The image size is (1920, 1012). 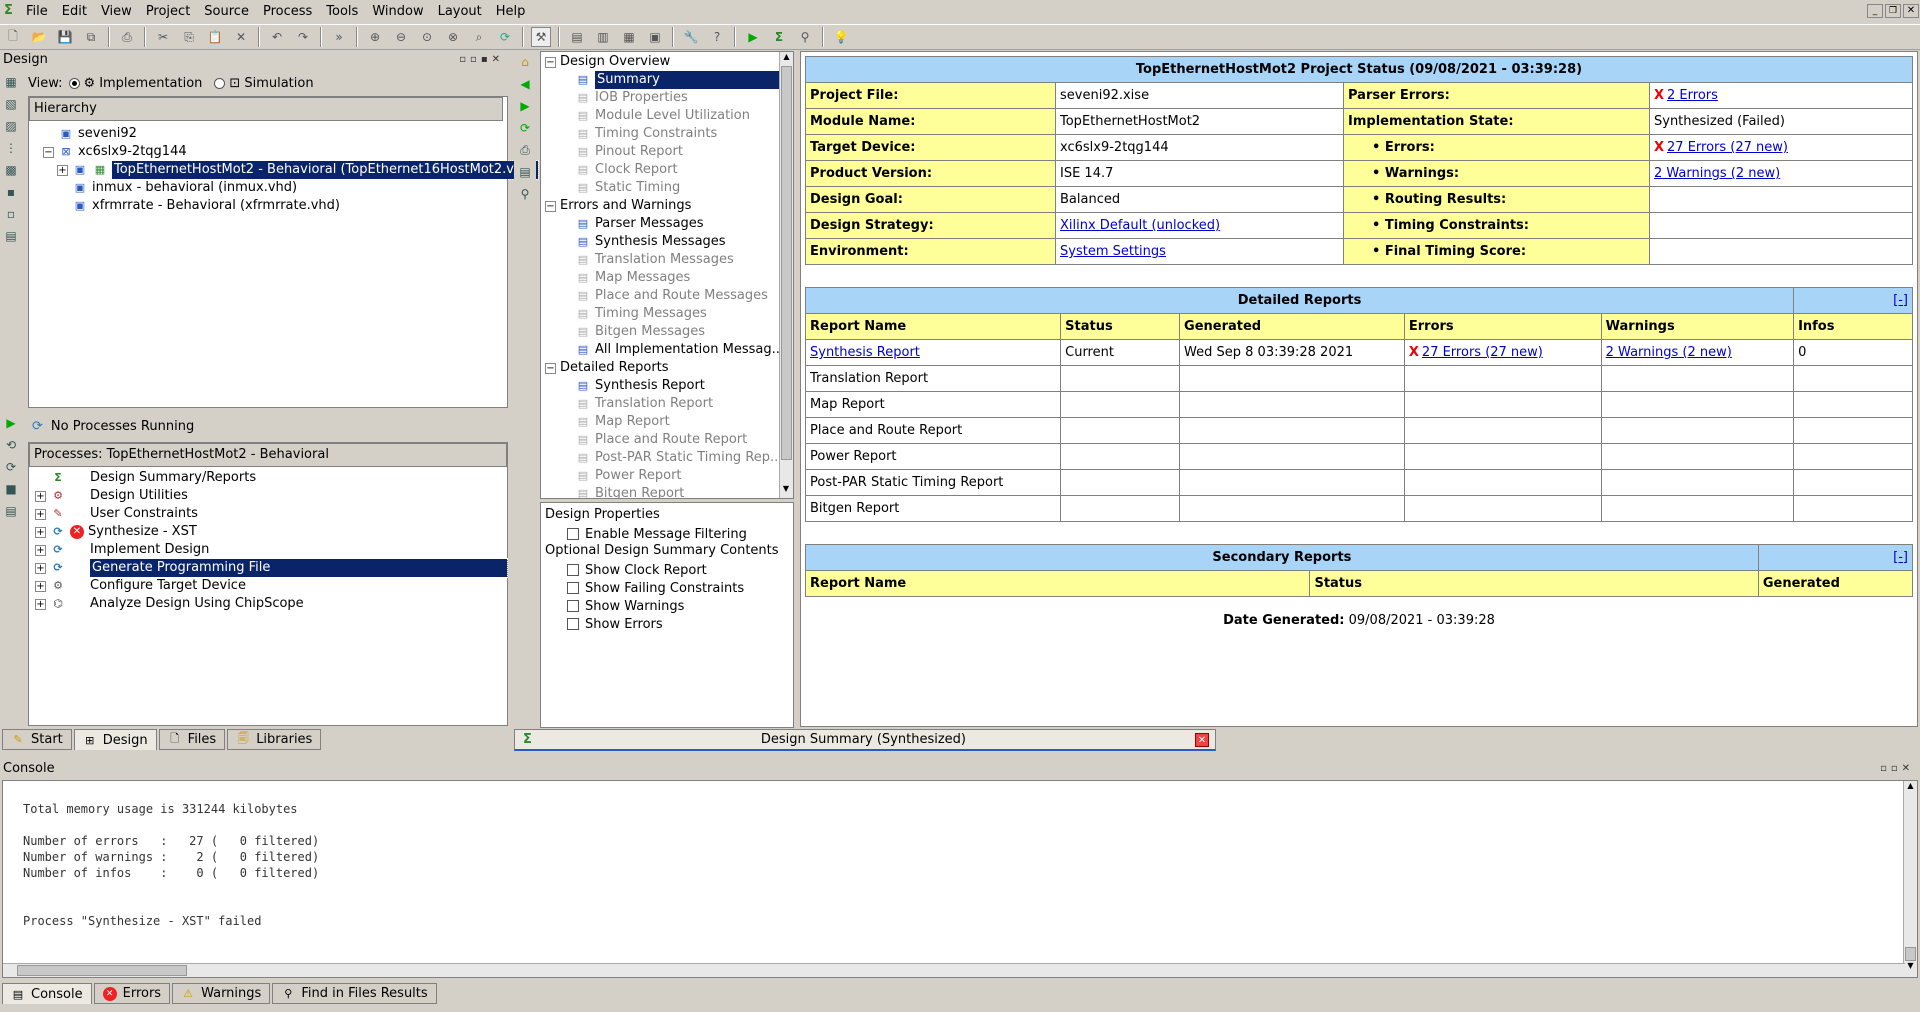 I want to click on enable-filter-checkbox, so click(x=573, y=534).